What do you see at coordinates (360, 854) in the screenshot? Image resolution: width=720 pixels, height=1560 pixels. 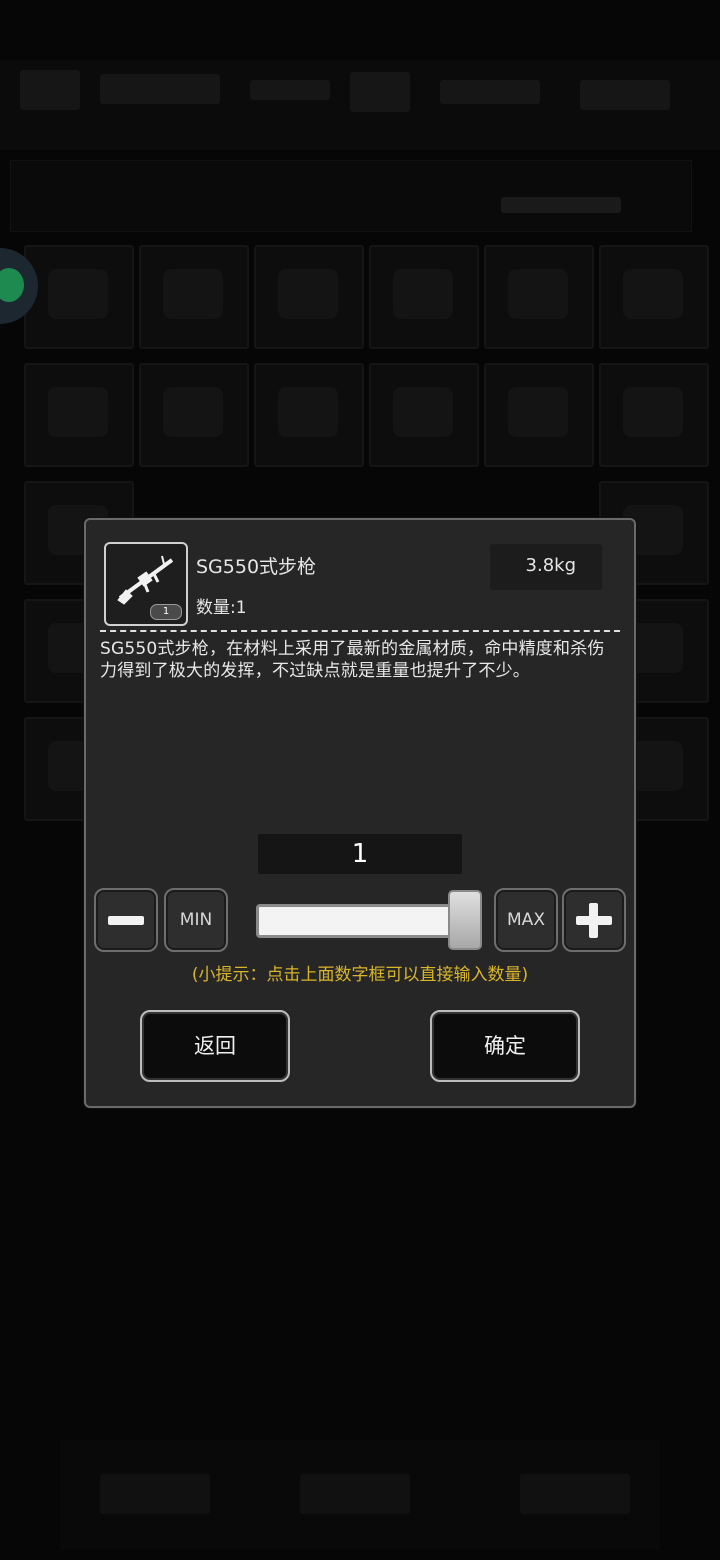 I see `quantity-input: 1` at bounding box center [360, 854].